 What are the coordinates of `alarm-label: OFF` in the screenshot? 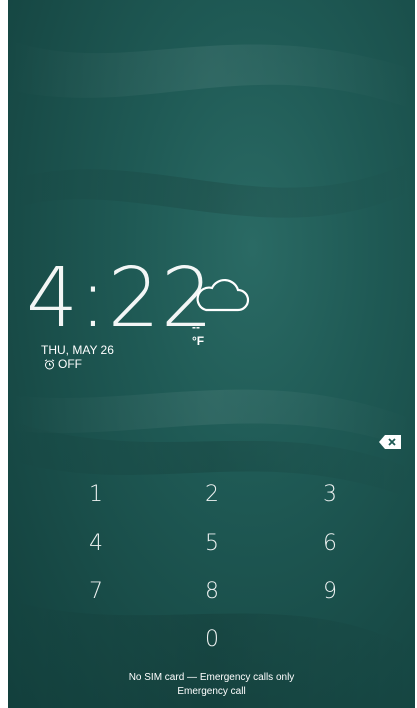 It's located at (70, 364).